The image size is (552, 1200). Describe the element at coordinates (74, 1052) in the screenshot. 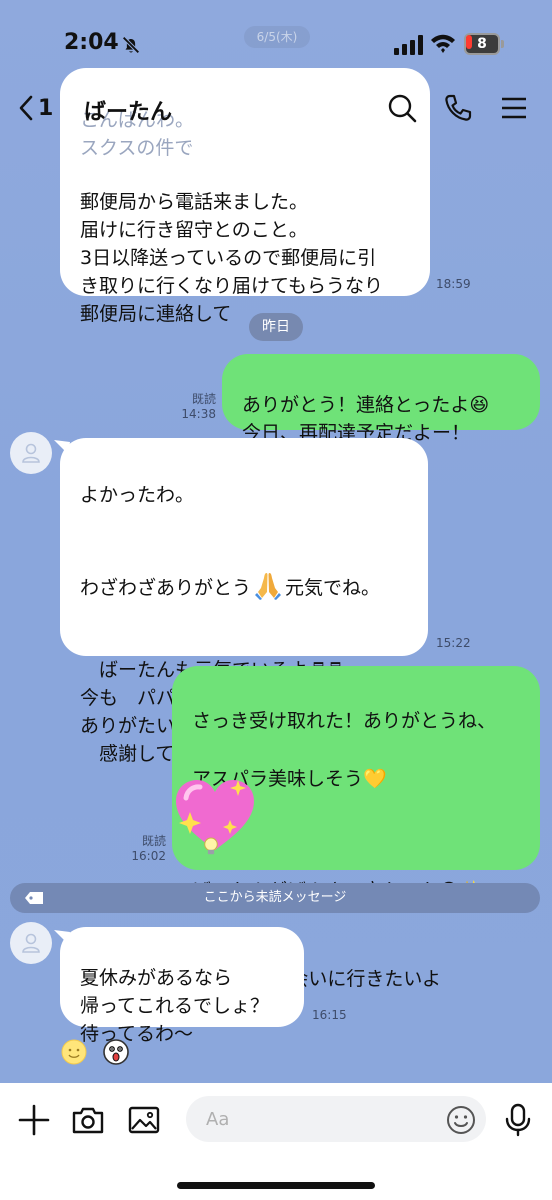

I see `smiley-reaction-icon` at that location.